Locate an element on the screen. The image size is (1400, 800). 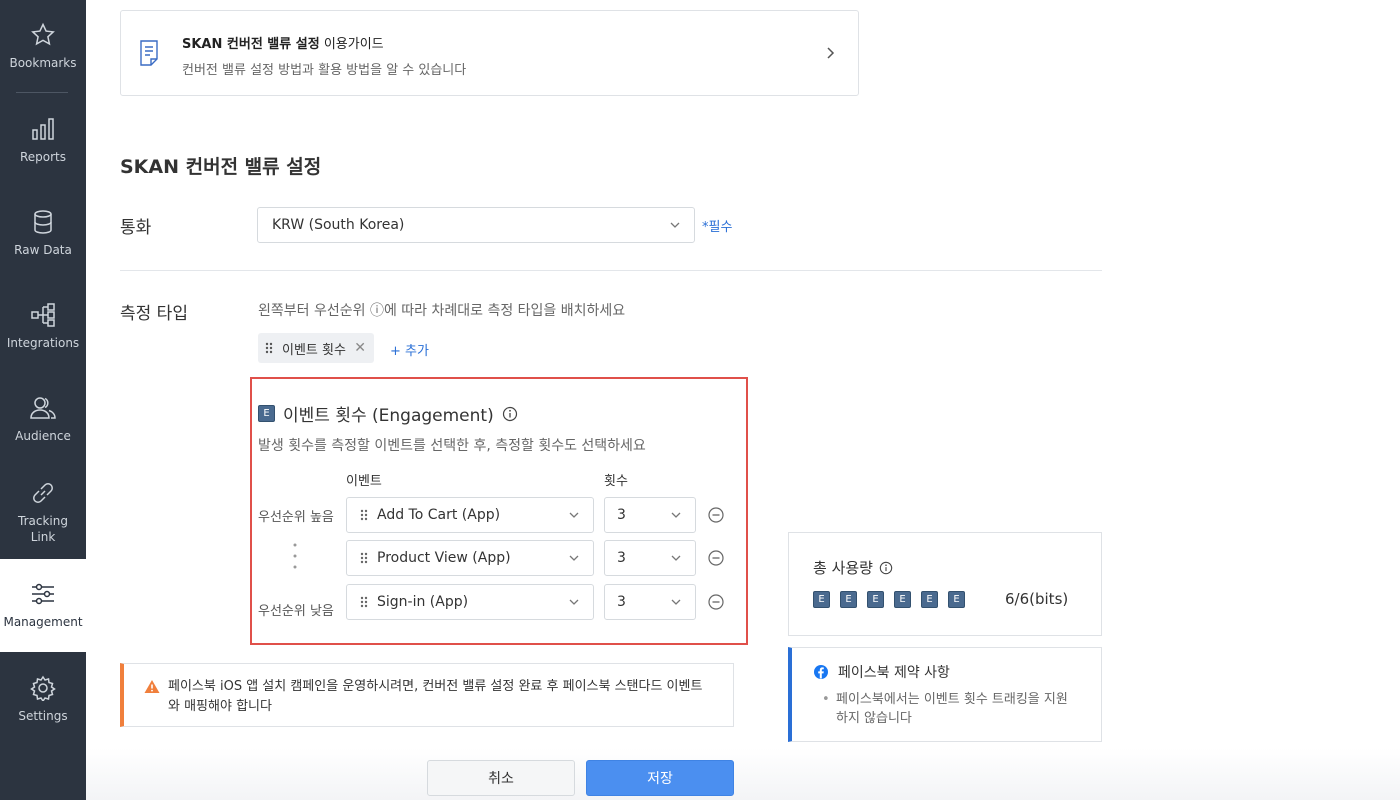
sidebar-item-management: Management is located at coordinates (43, 605).